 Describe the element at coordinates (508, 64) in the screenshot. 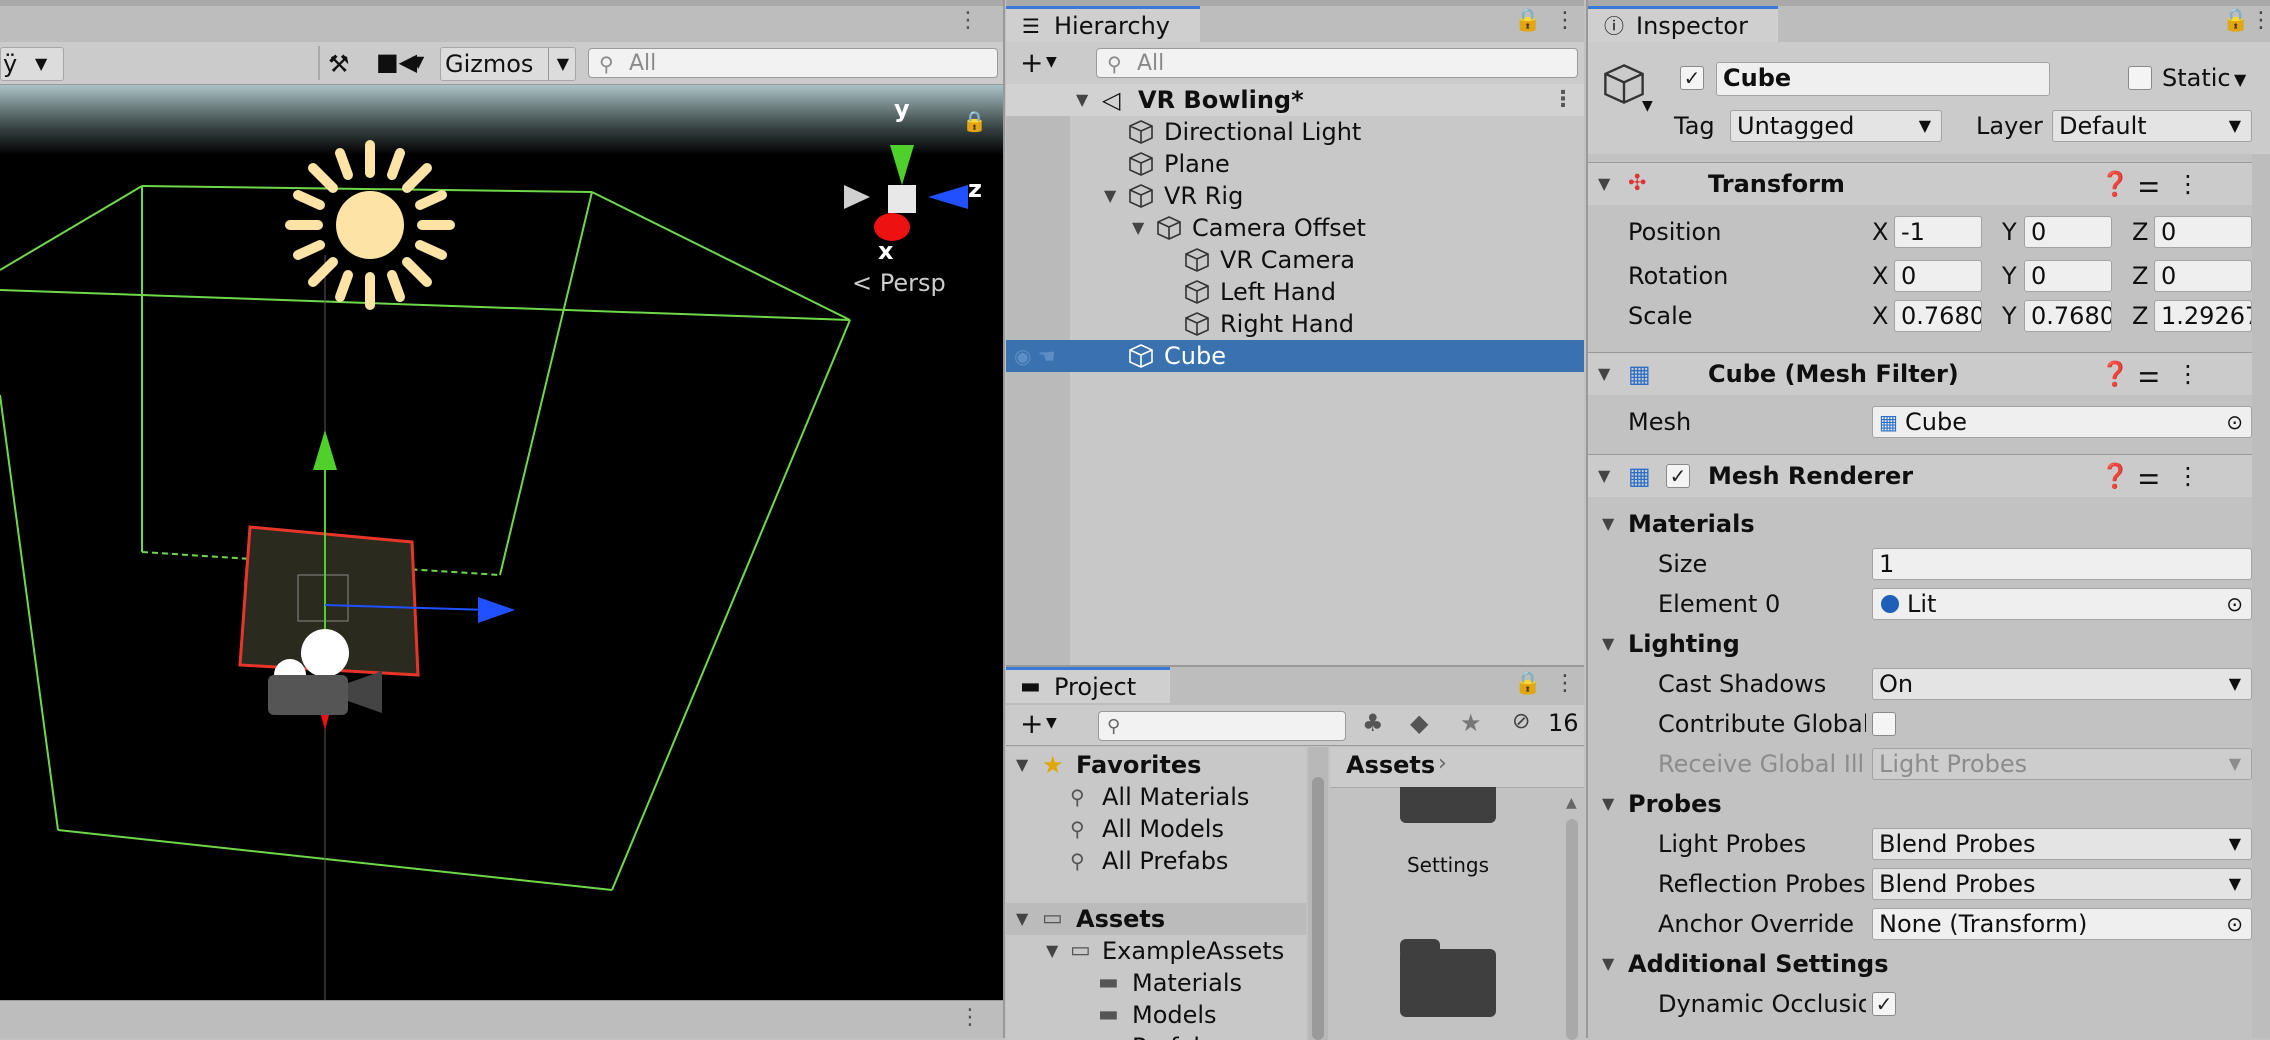

I see `gizmos-button: Gizmos ▼` at that location.